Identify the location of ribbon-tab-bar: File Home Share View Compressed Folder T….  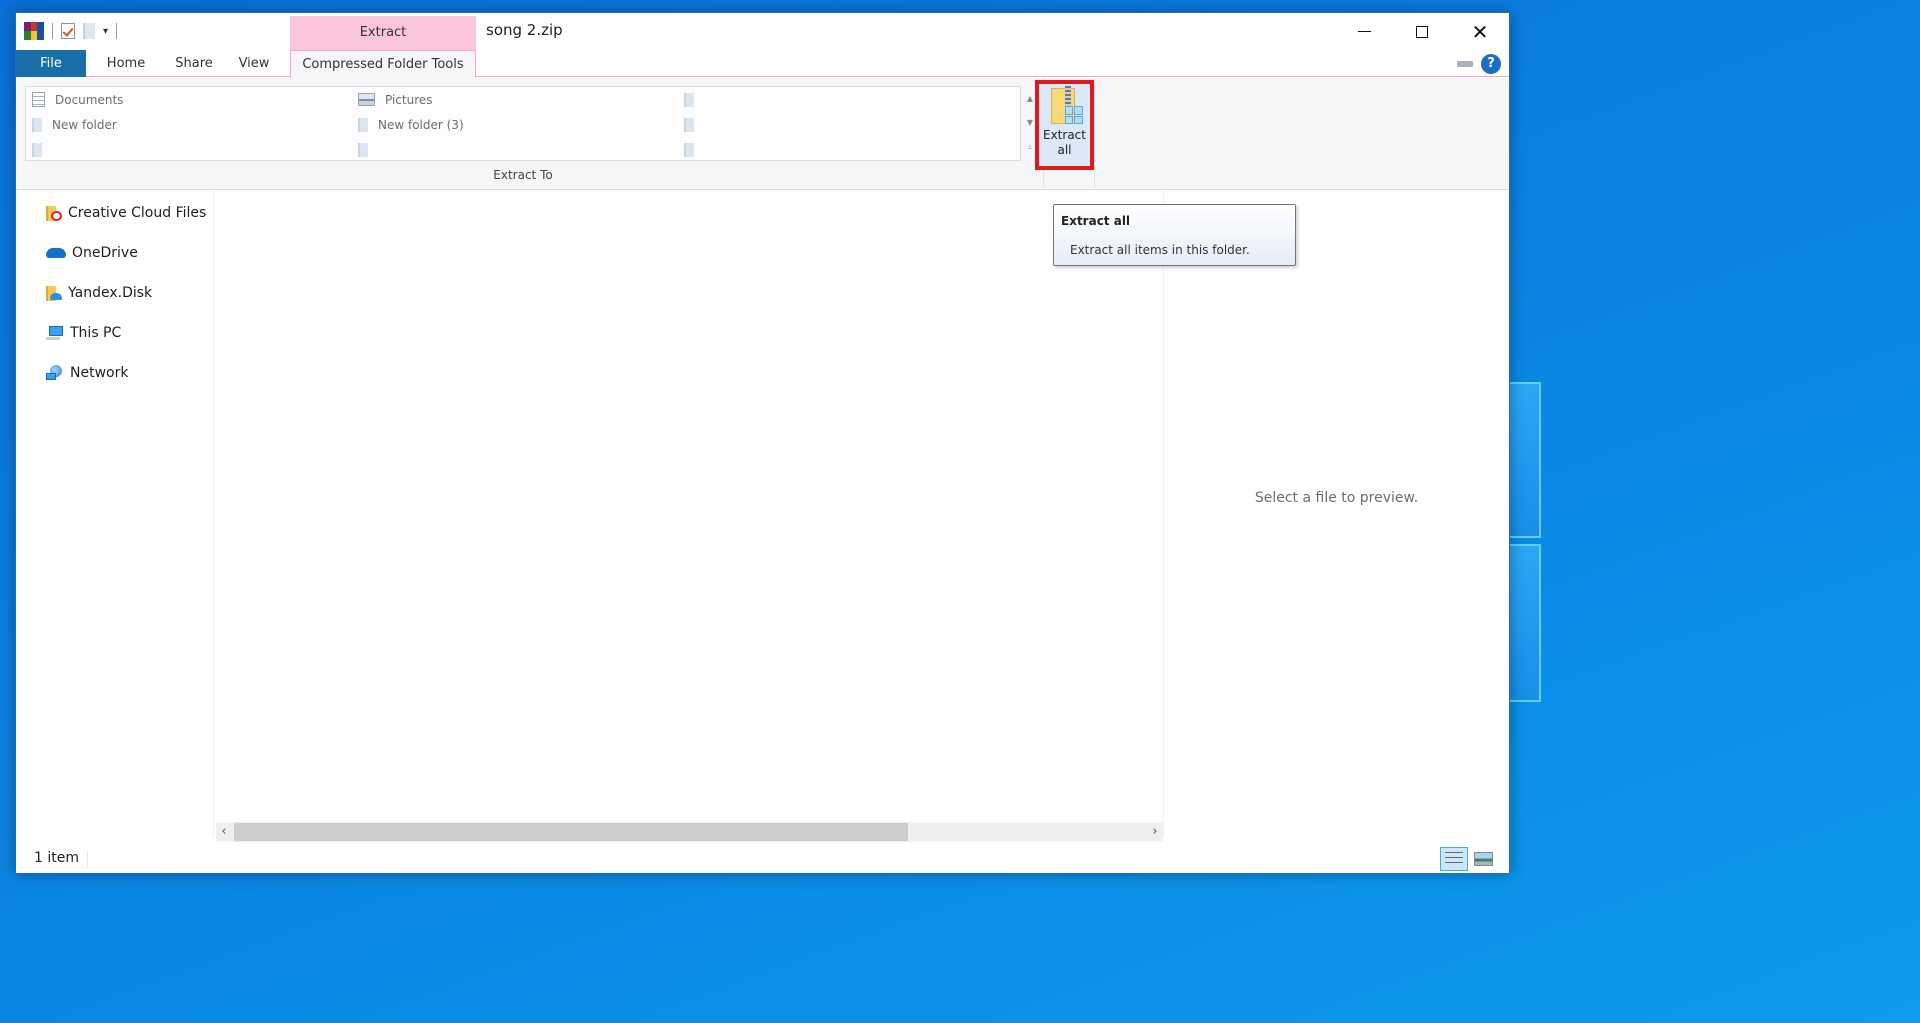
(762, 64).